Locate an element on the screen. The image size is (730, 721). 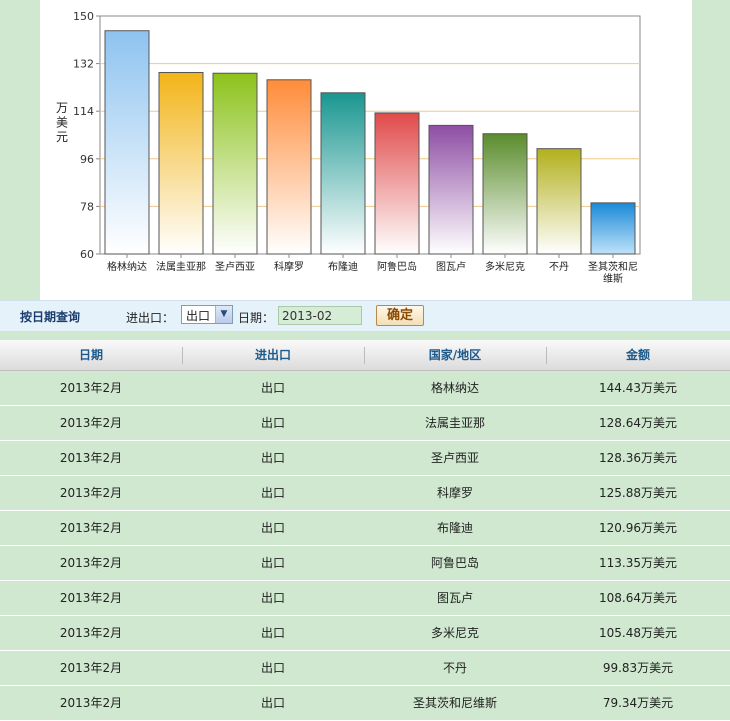
cell-amount: 128.36万美元 is located at coordinates (638, 458).